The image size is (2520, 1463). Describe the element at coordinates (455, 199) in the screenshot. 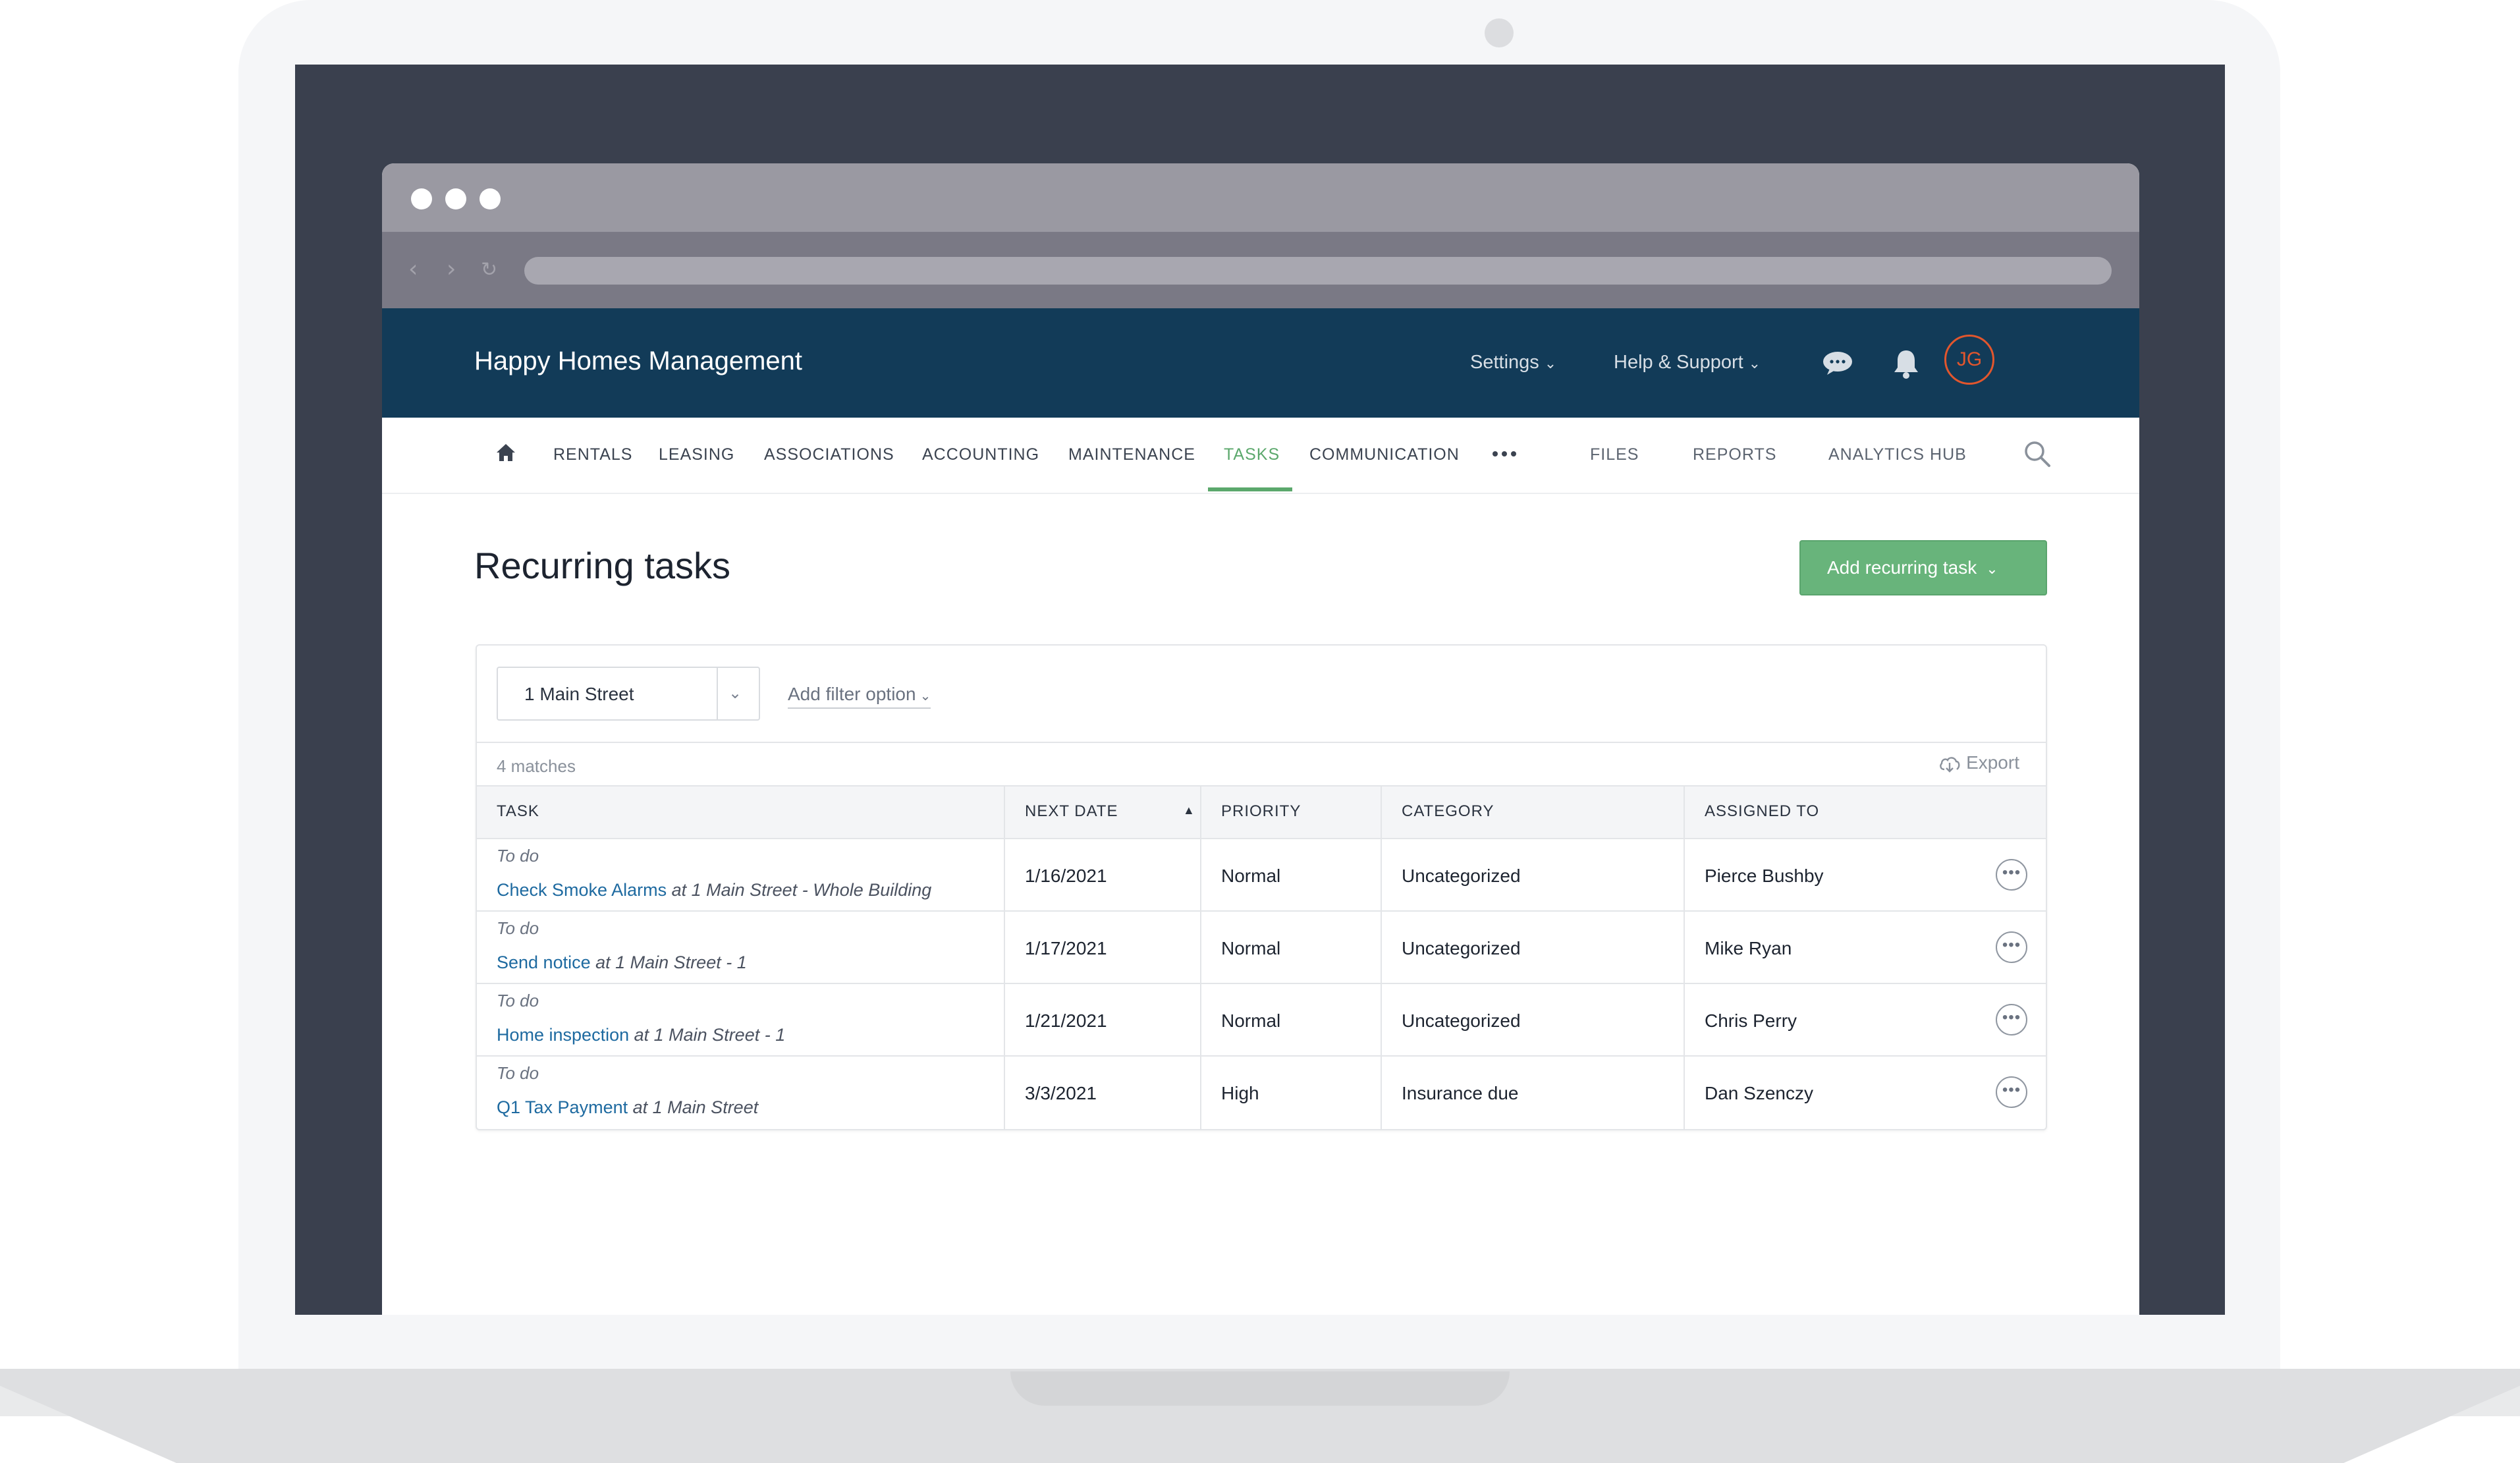

I see `window-minimize-dot` at that location.